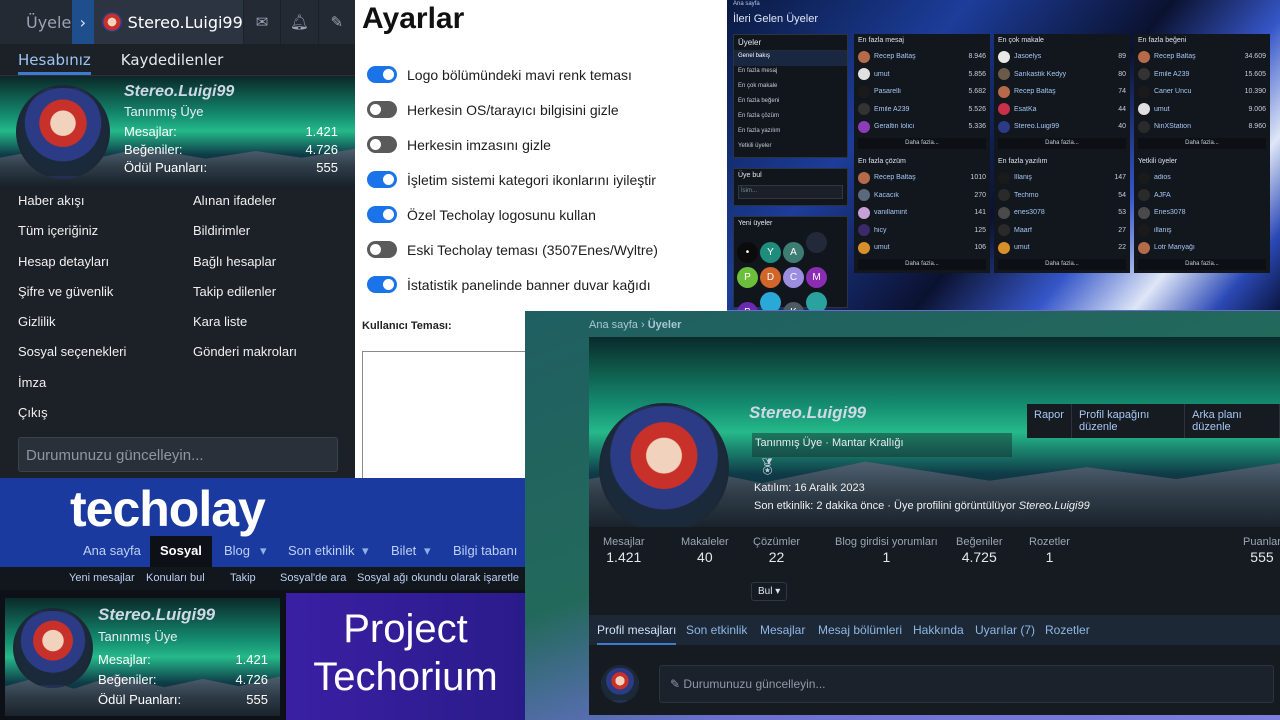 The width and height of the screenshot is (1280, 720). What do you see at coordinates (1062, 248) in the screenshot?
I see `list-item: umut 22` at bounding box center [1062, 248].